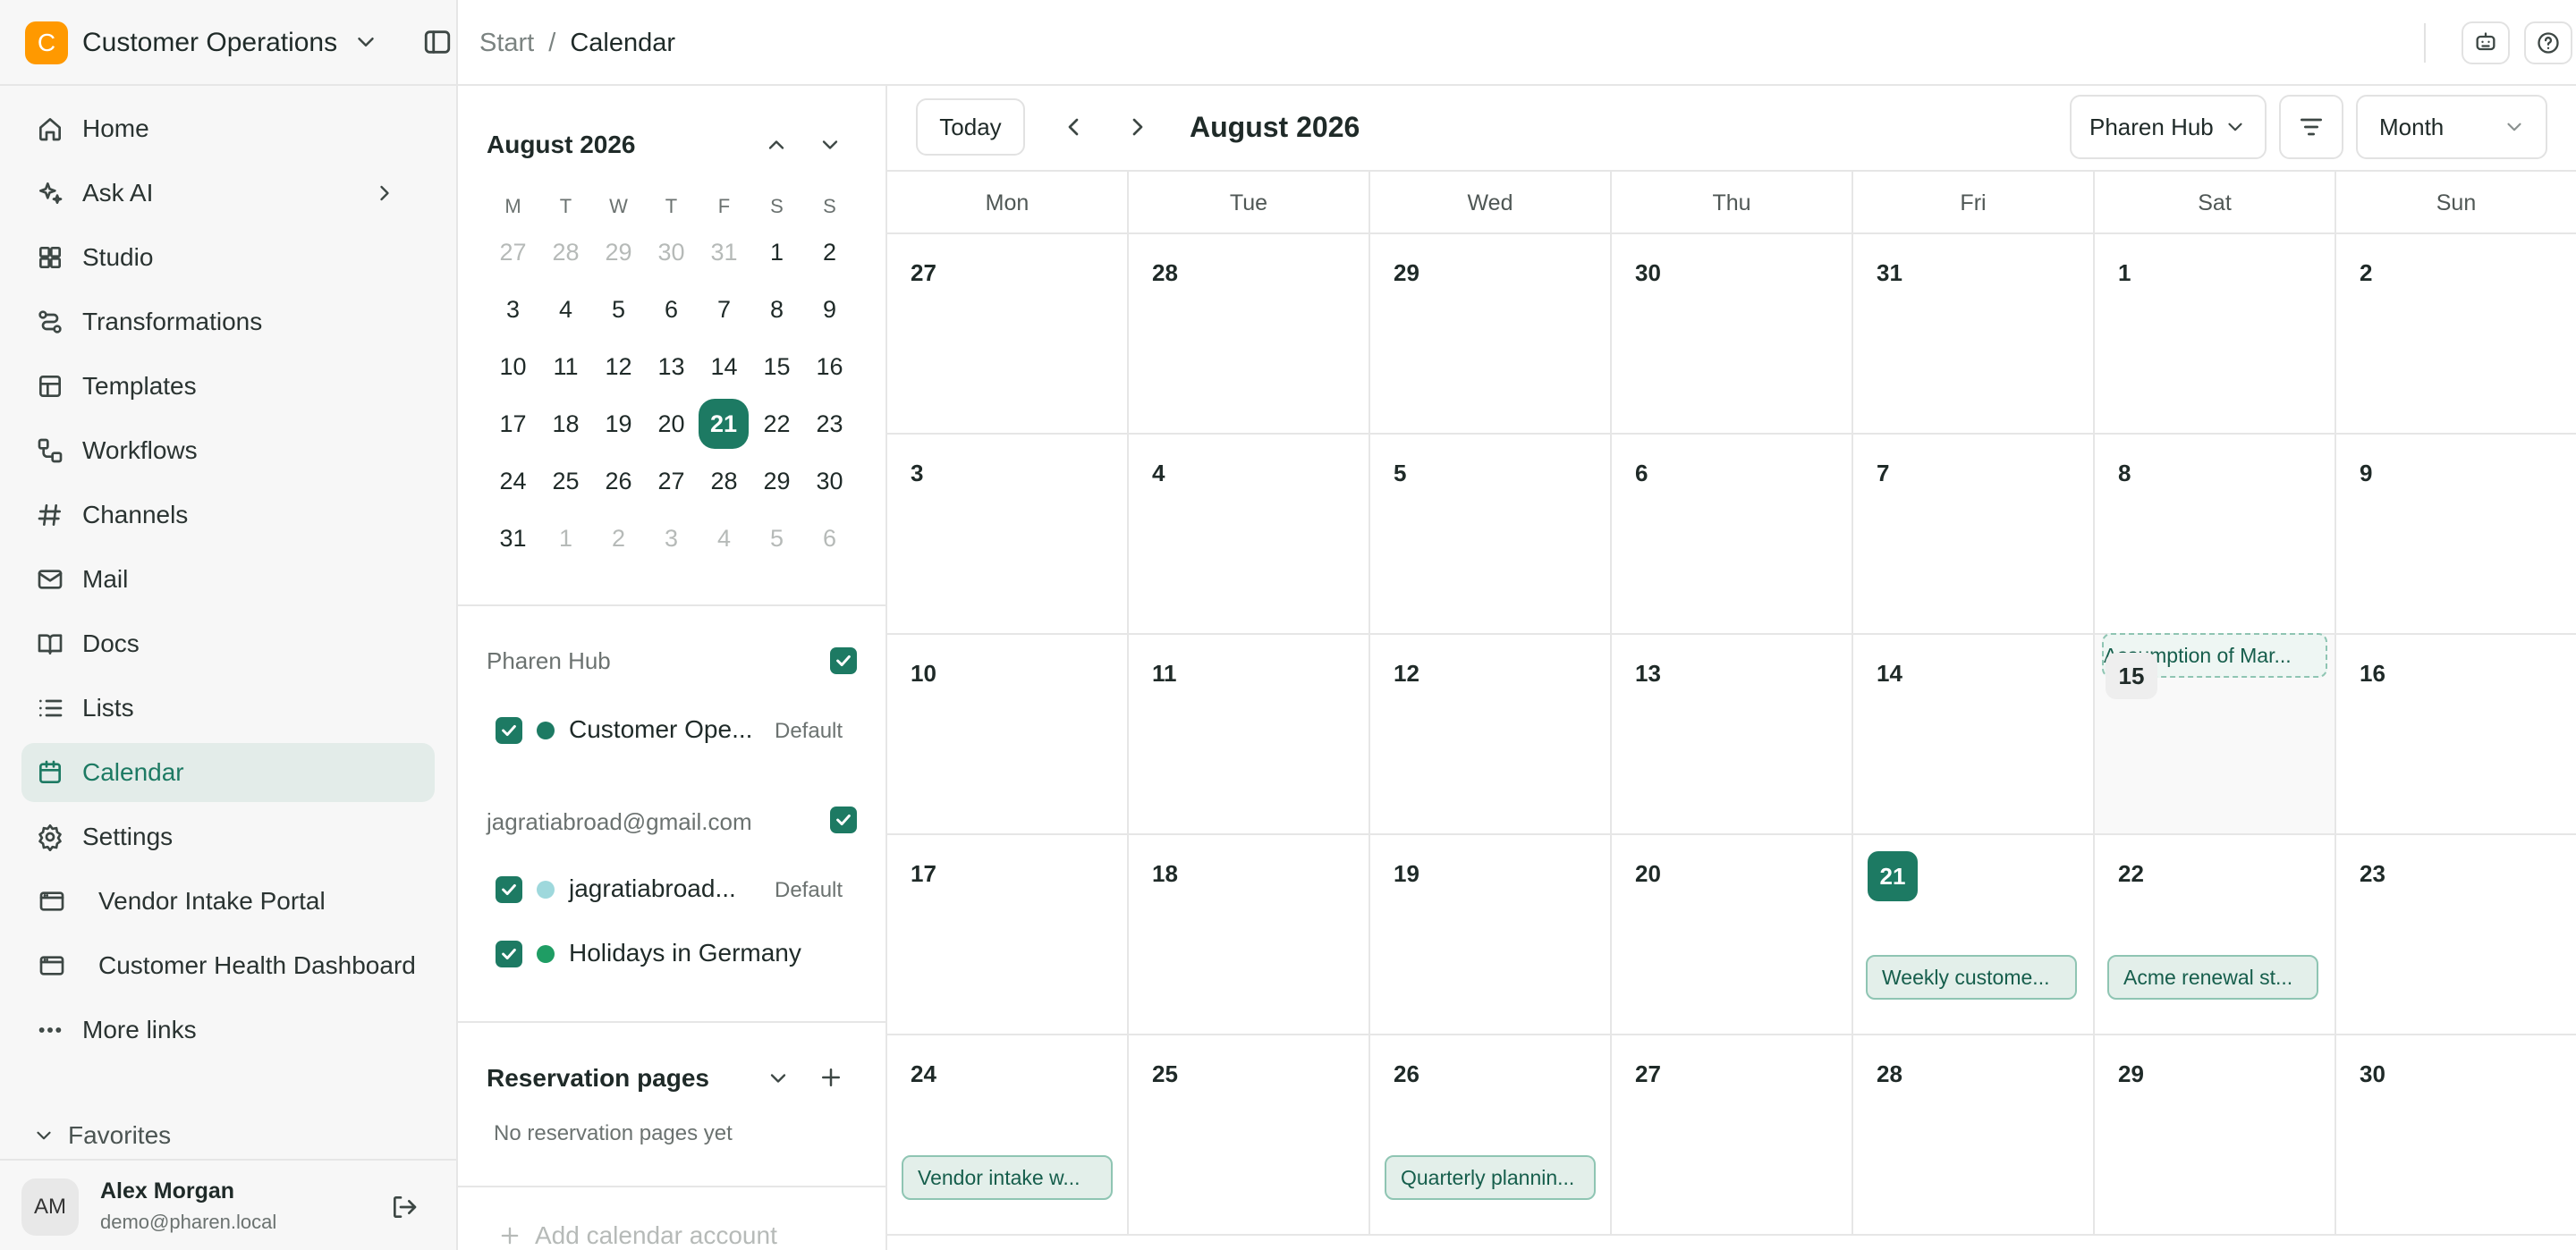 Image resolution: width=2576 pixels, height=1250 pixels. What do you see at coordinates (101, 1136) in the screenshot?
I see `favorites-section: Favorites` at bounding box center [101, 1136].